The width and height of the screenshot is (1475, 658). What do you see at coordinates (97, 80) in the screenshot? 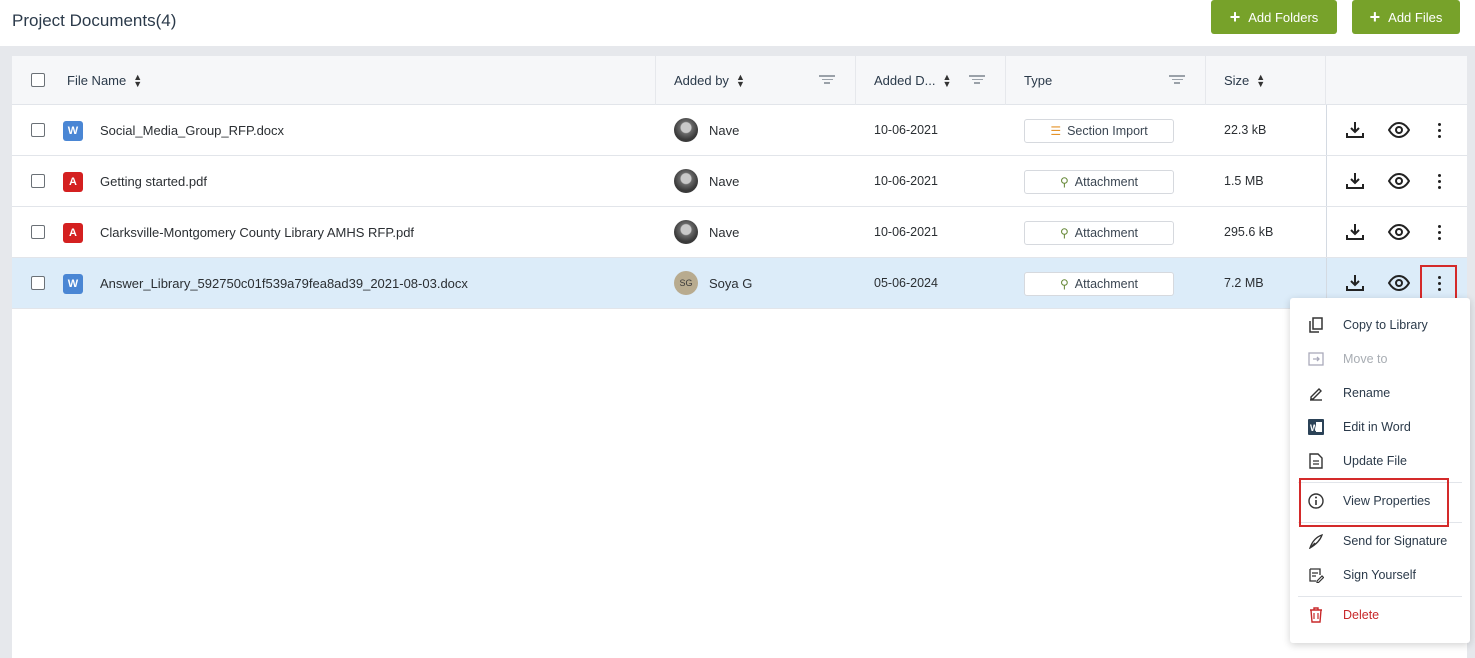
I see `column-label: File Name` at bounding box center [97, 80].